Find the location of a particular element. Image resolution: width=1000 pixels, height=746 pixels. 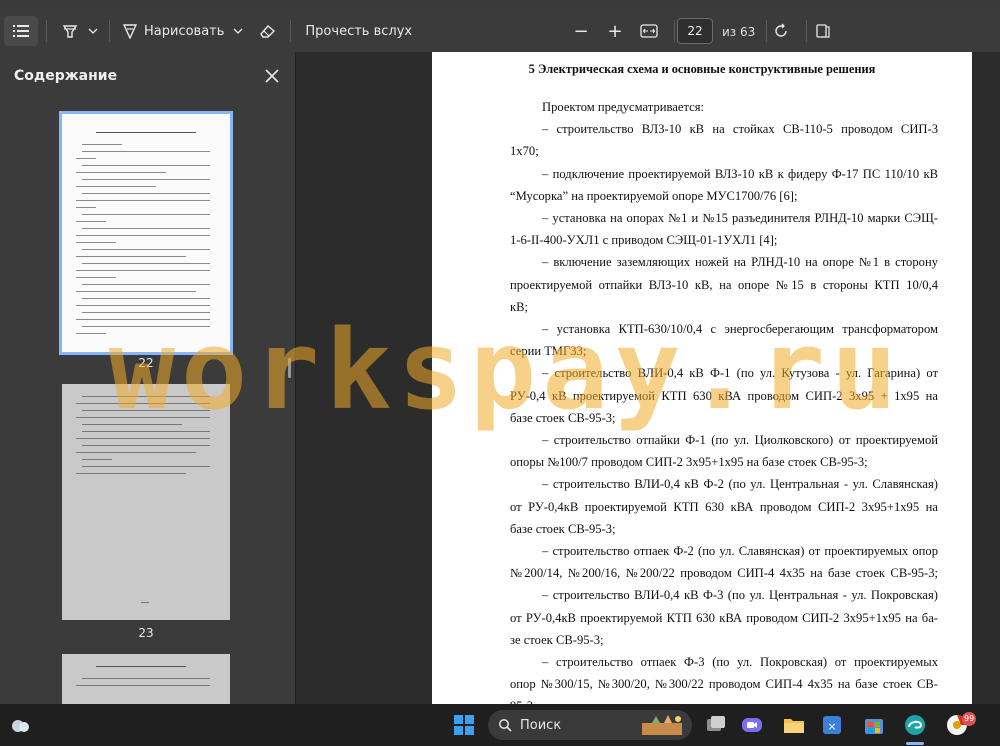

minus-icon: − is located at coordinates (581, 31).